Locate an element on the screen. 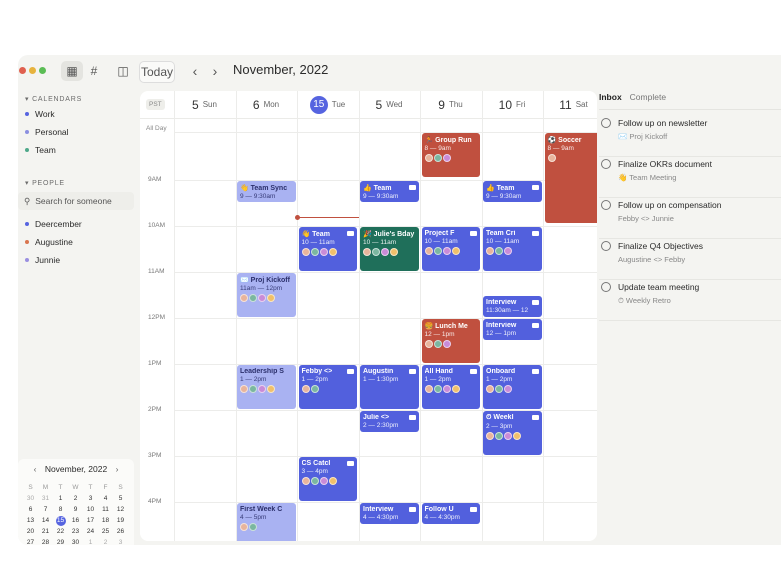  minimize-window-dot is located at coordinates (32, 70).